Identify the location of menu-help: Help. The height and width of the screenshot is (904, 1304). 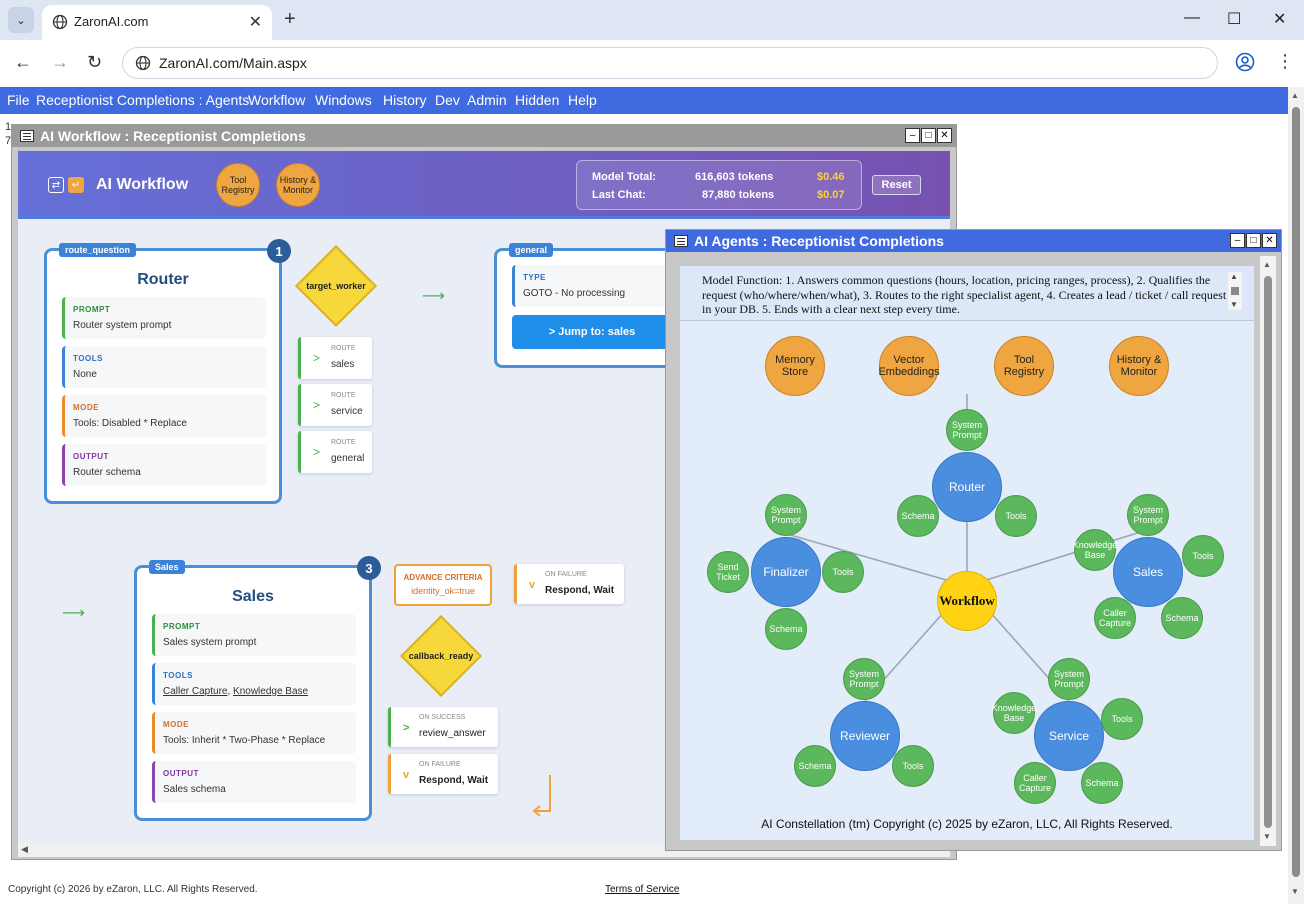
(582, 100).